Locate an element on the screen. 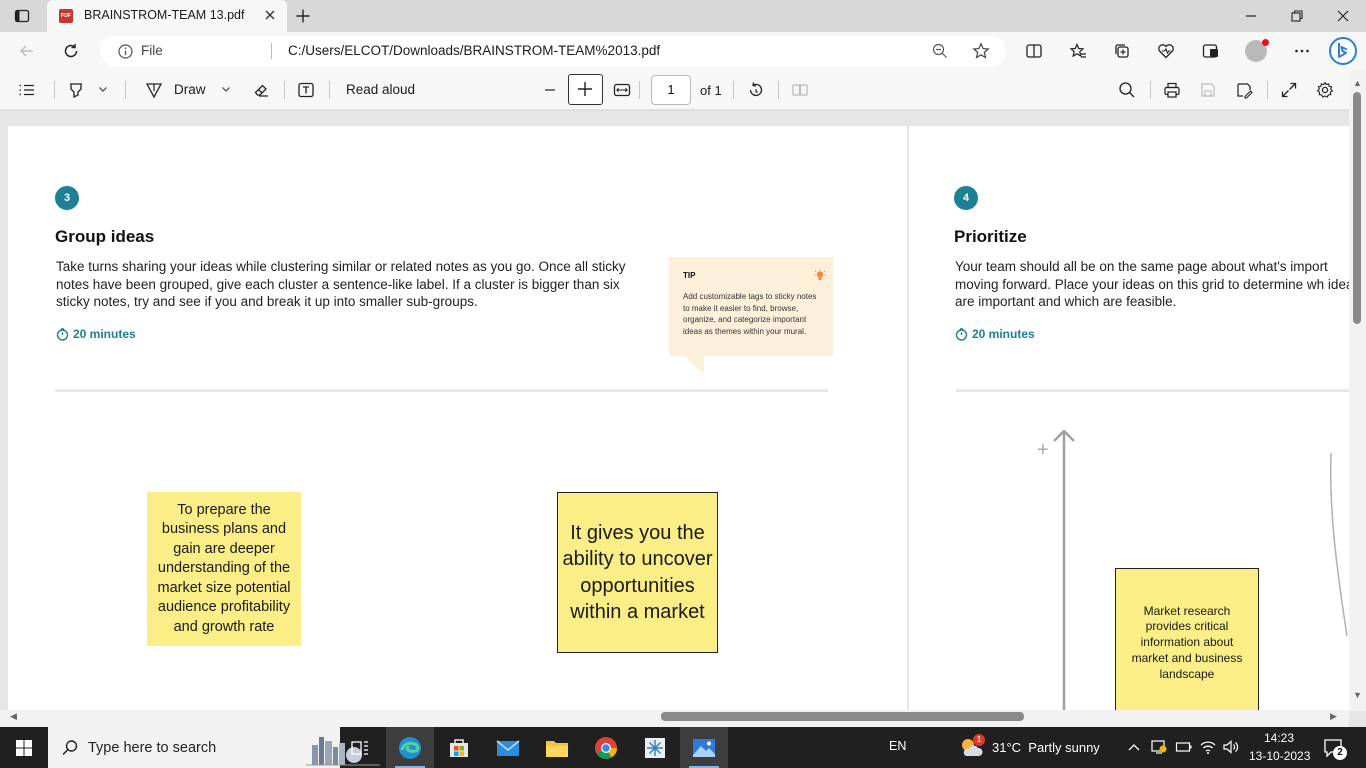 This screenshot has width=1366, height=768. duration-label: 20 minutes is located at coordinates (96, 334).